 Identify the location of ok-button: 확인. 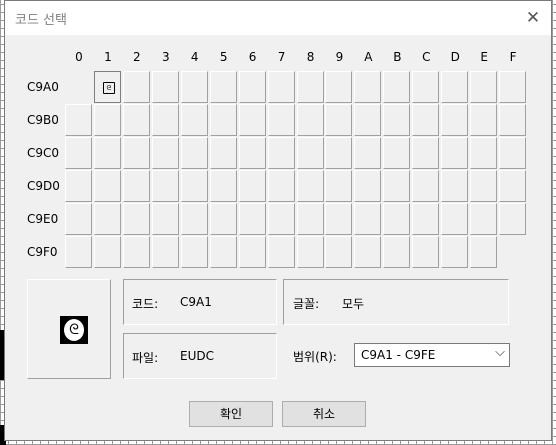
(231, 414).